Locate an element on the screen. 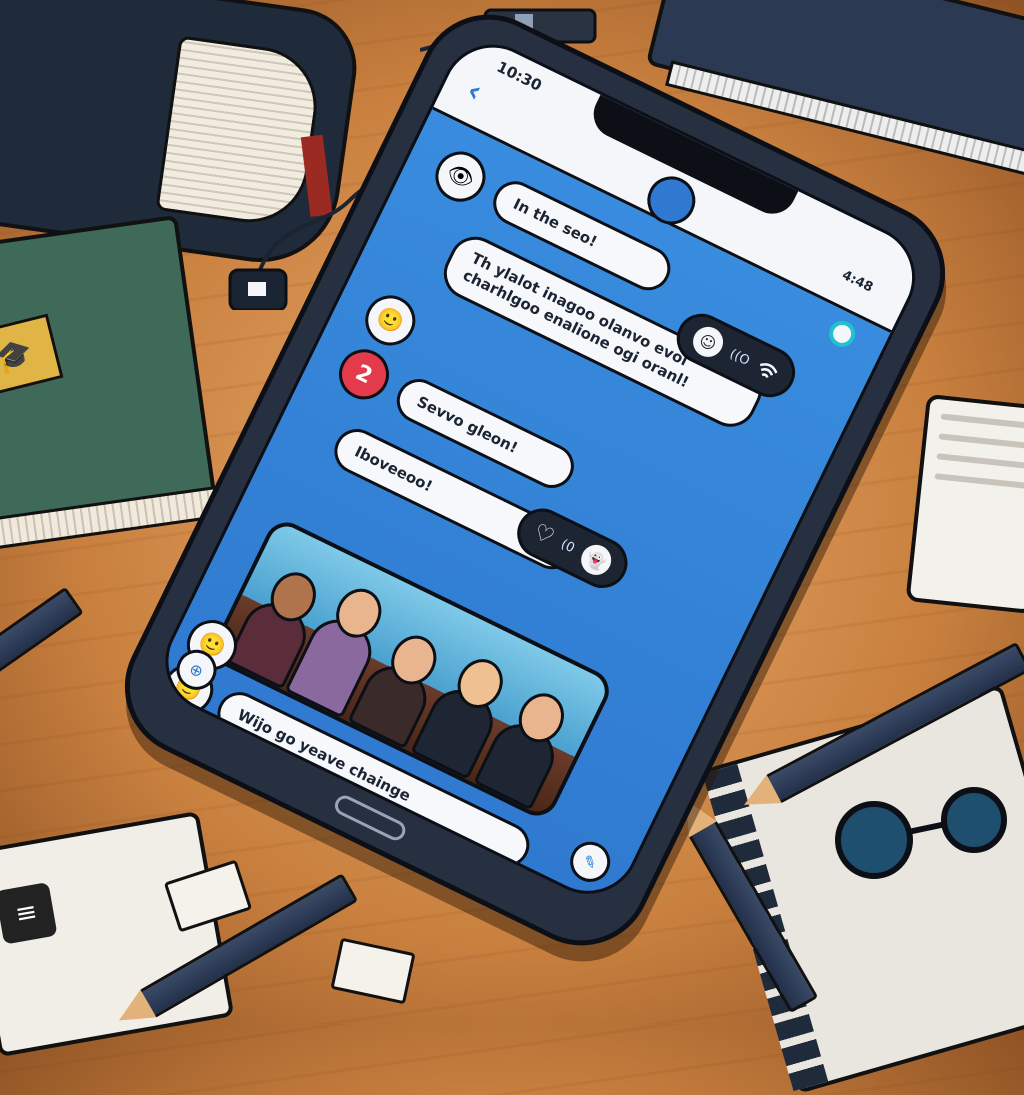 This screenshot has width=1024, height=1095. woman-avatar-icon: 🙂 is located at coordinates (390, 320).